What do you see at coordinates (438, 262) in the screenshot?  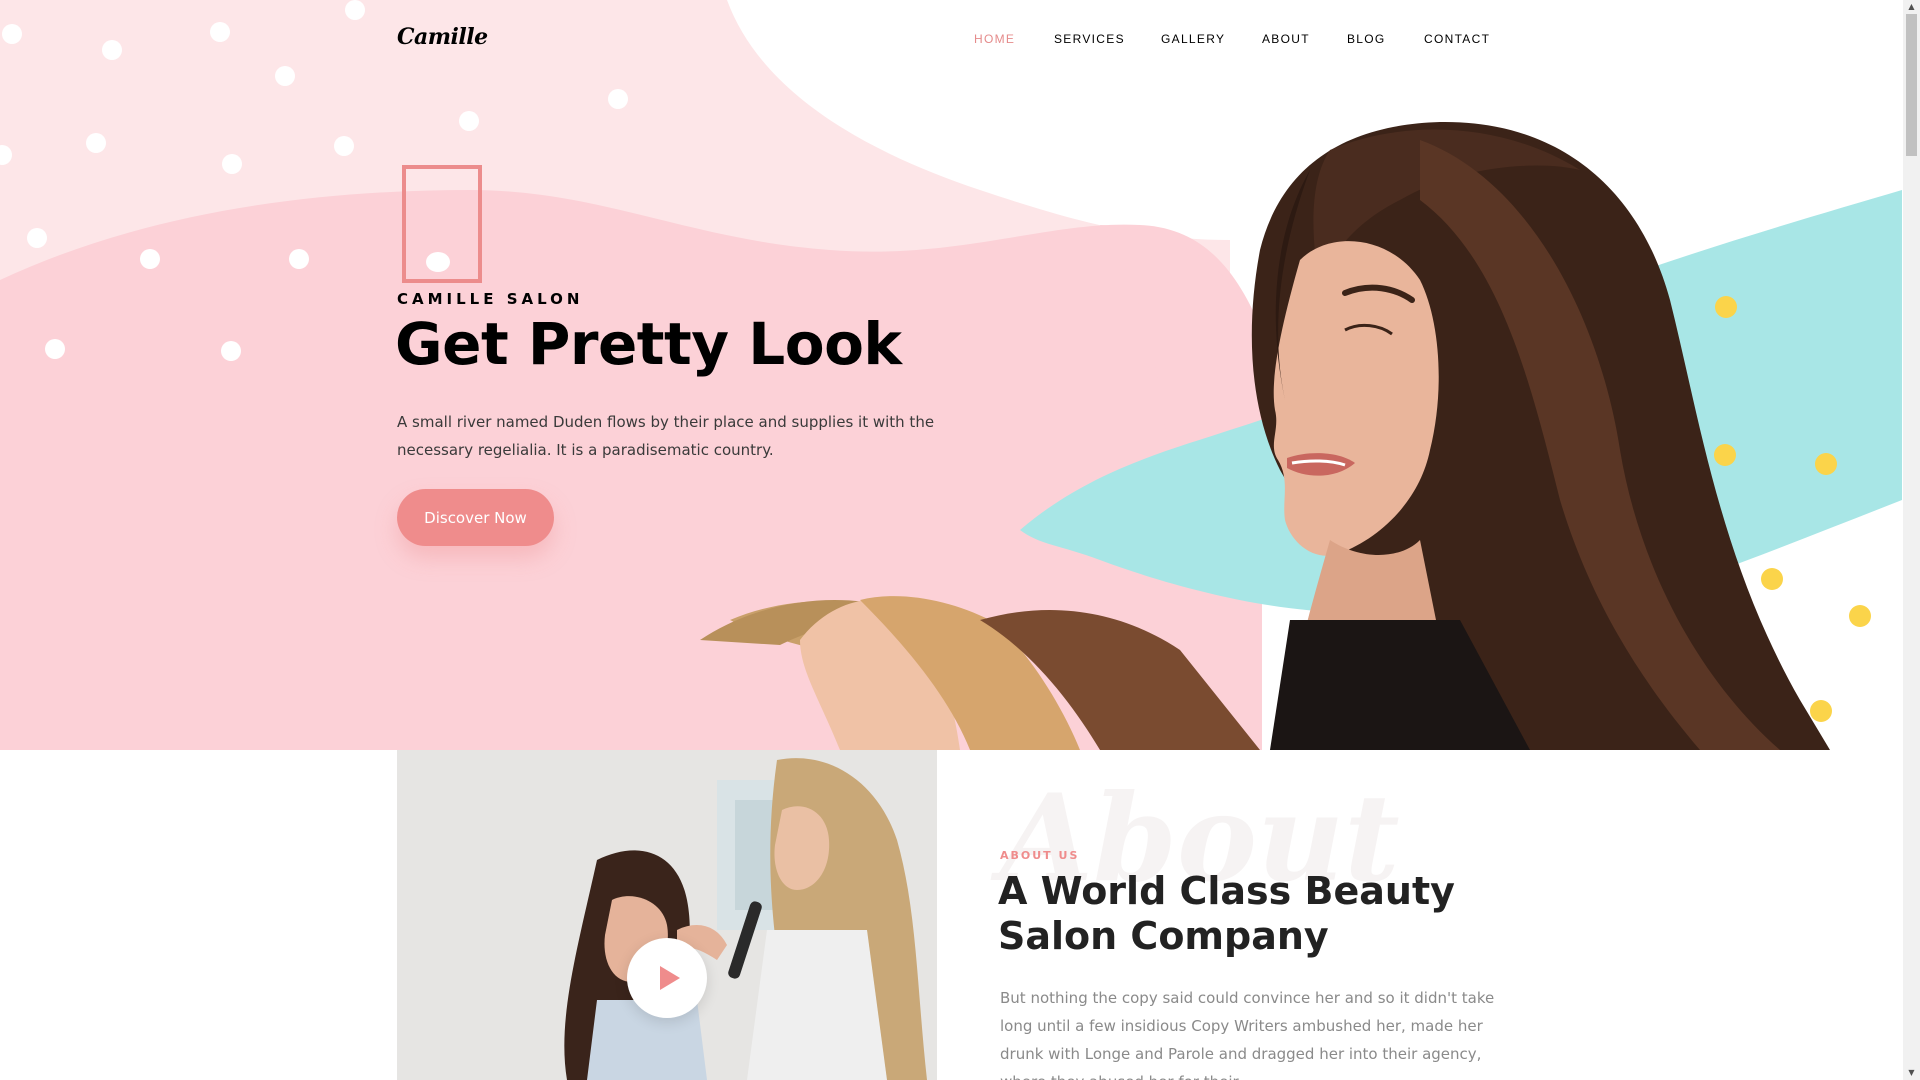 I see `decor-dot` at bounding box center [438, 262].